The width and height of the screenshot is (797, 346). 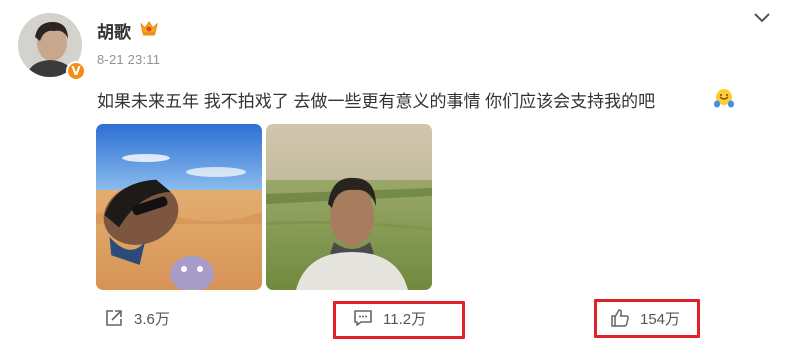 What do you see at coordinates (149, 28) in the screenshot?
I see `crown-icon` at bounding box center [149, 28].